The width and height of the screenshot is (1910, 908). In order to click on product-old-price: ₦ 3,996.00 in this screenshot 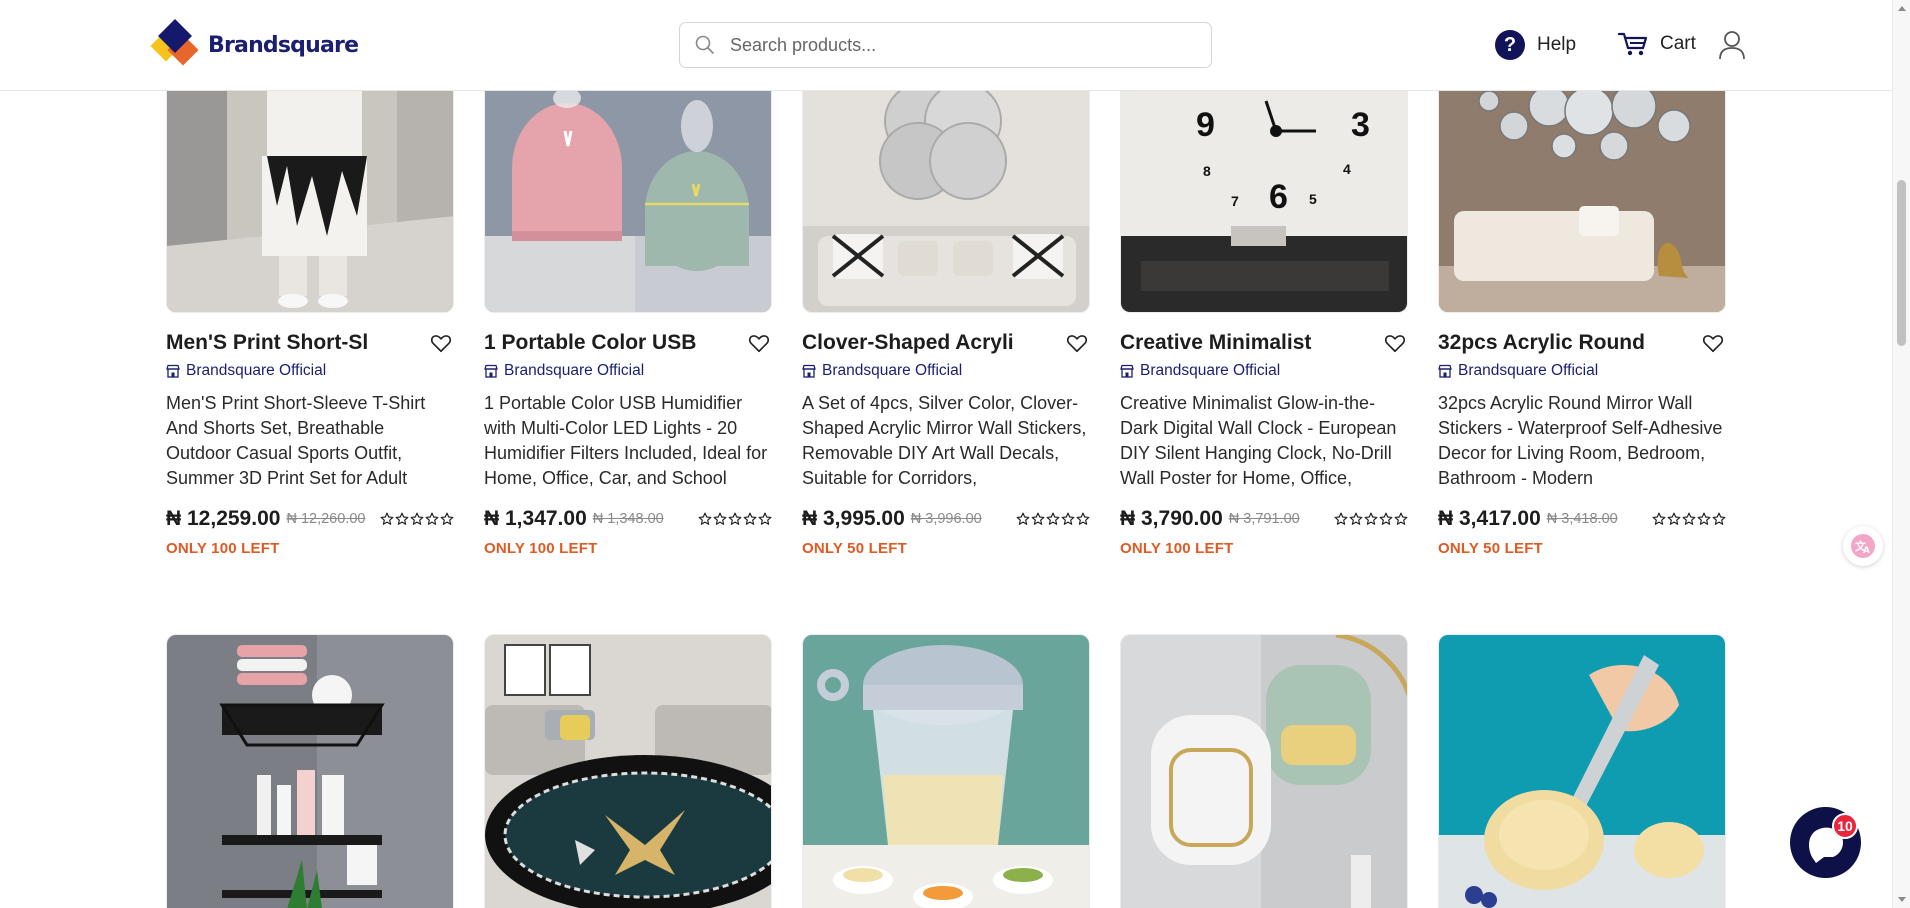, I will do `click(946, 519)`.